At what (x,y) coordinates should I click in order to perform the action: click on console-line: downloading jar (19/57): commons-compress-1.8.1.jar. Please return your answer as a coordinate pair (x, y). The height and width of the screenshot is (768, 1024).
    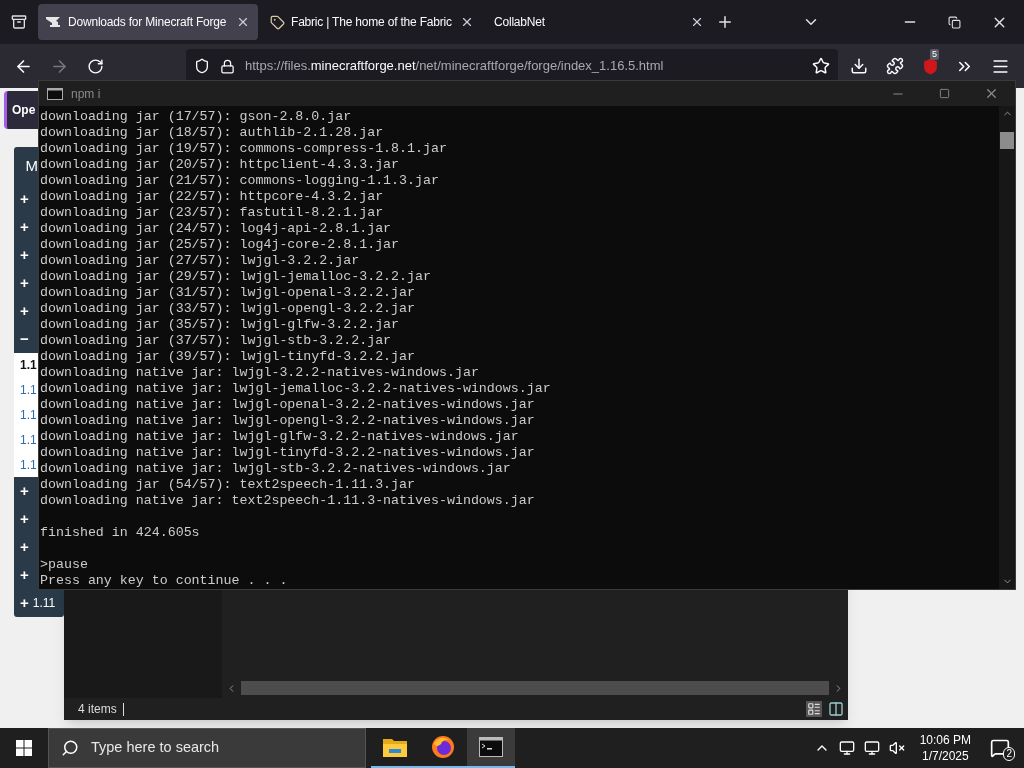
    Looking at the image, I should click on (243, 149).